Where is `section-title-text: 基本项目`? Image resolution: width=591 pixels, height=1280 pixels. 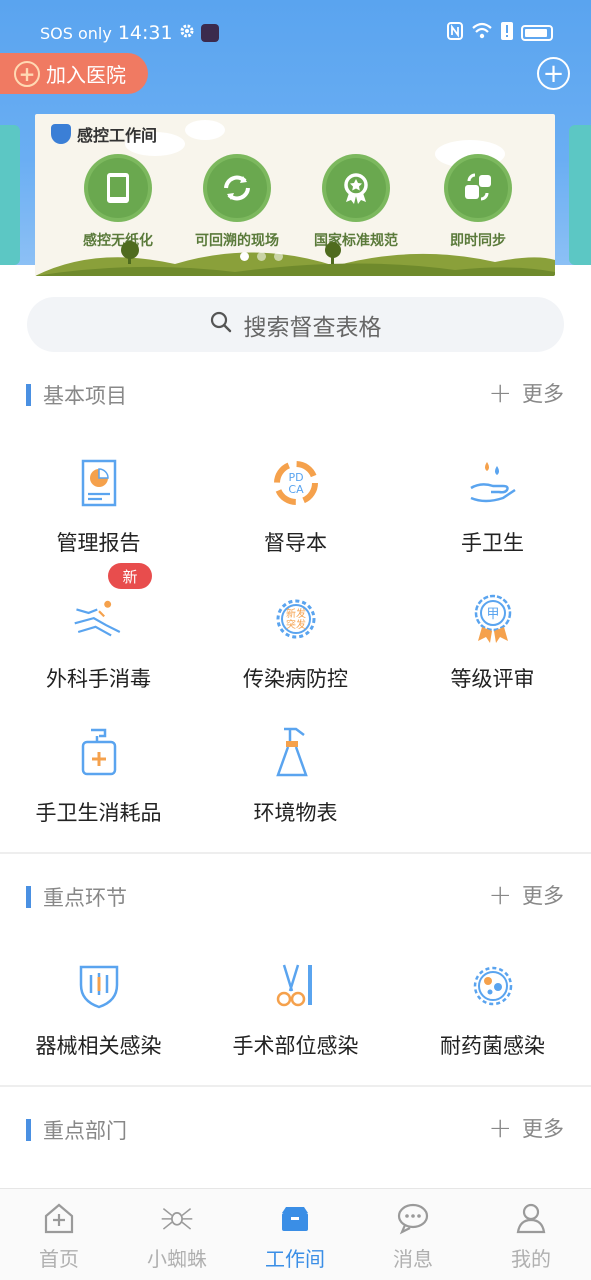 section-title-text: 基本项目 is located at coordinates (85, 396).